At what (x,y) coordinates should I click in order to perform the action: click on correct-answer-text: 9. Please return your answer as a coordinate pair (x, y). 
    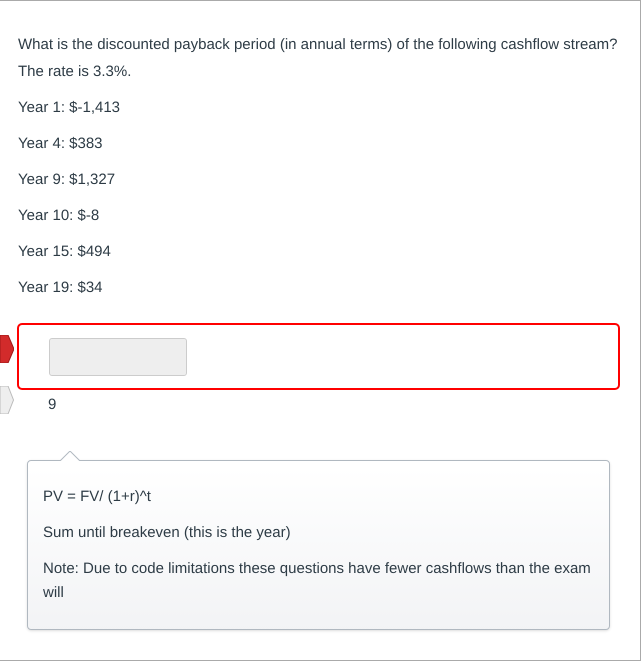
    Looking at the image, I should click on (52, 404).